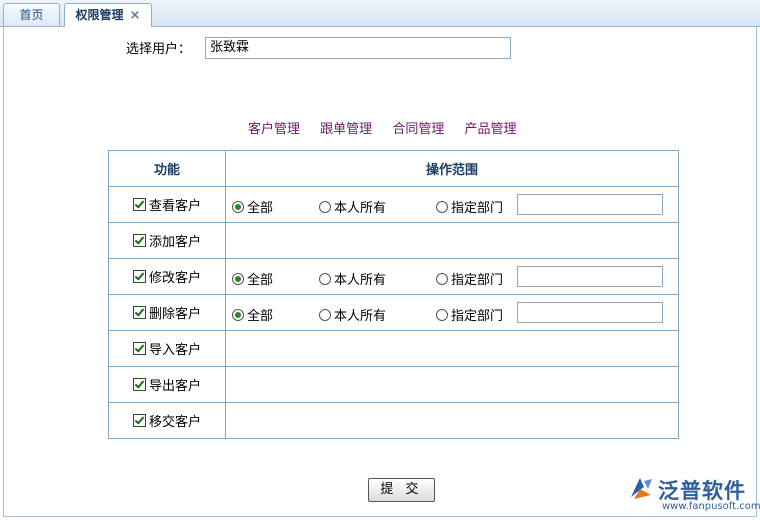  Describe the element at coordinates (390, 127) in the screenshot. I see `module-links: 客户管理 跟单管理 合同管理 产品管理` at that location.